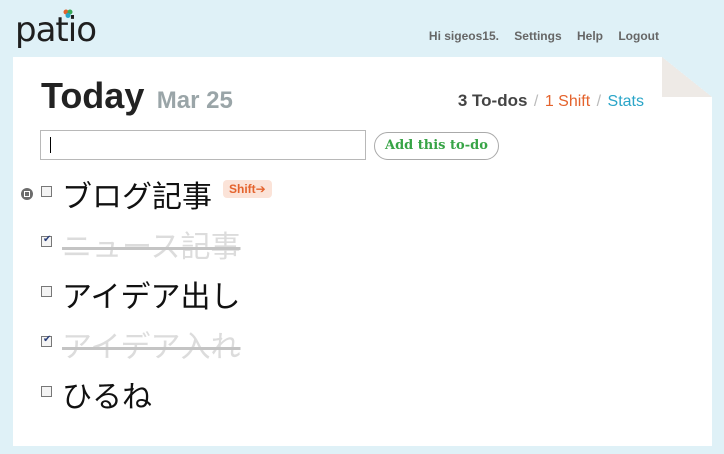  I want to click on settings-link: Settings, so click(537, 36).